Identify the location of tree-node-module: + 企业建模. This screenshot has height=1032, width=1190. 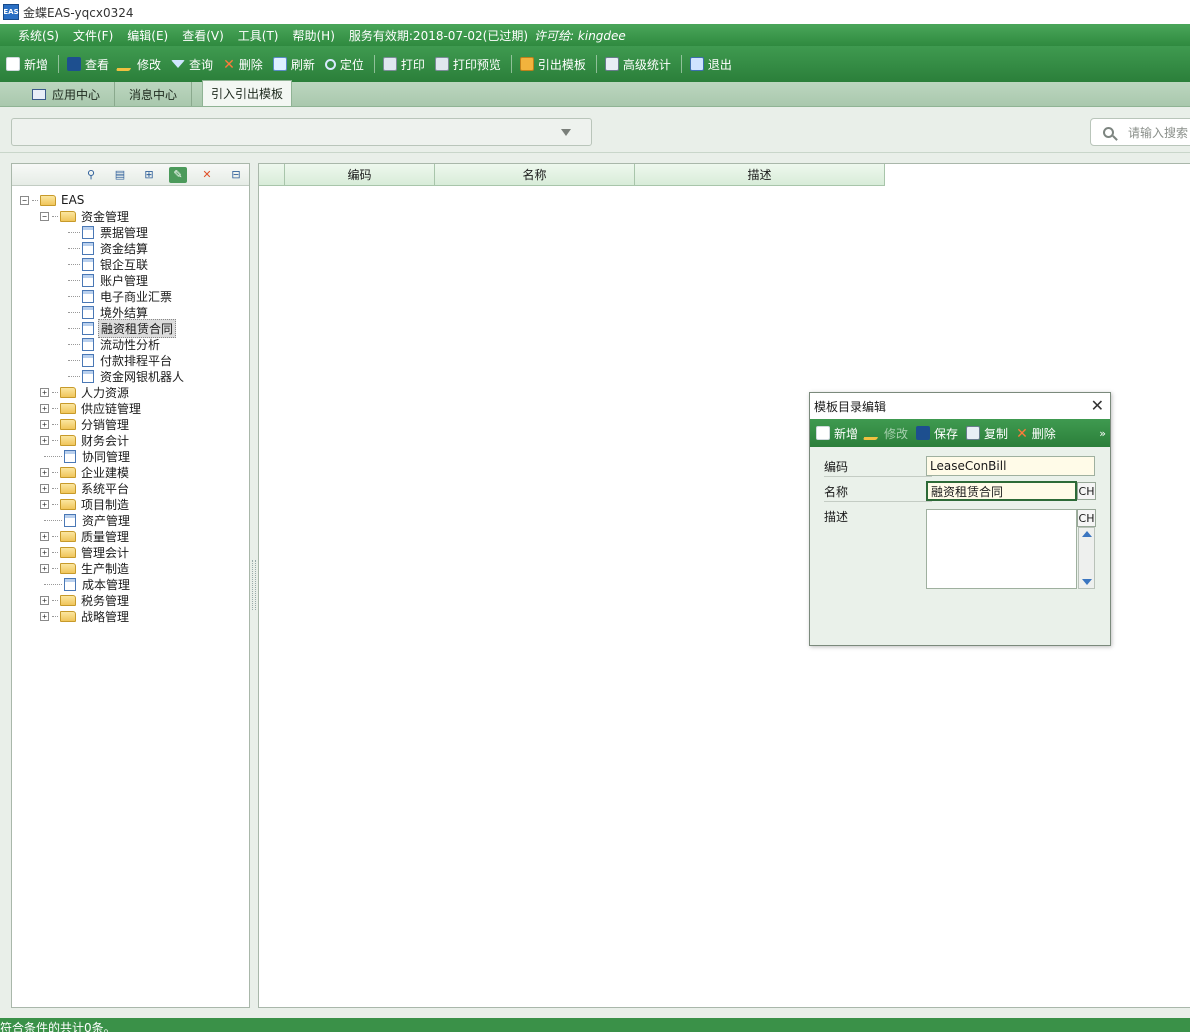
(130, 472).